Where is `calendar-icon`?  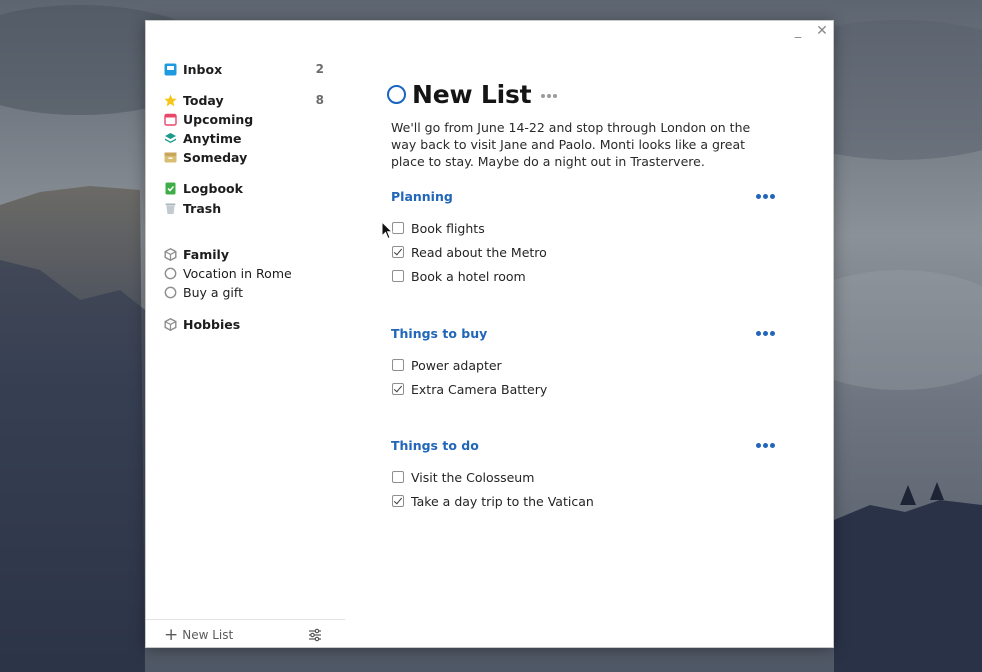
calendar-icon is located at coordinates (170, 119).